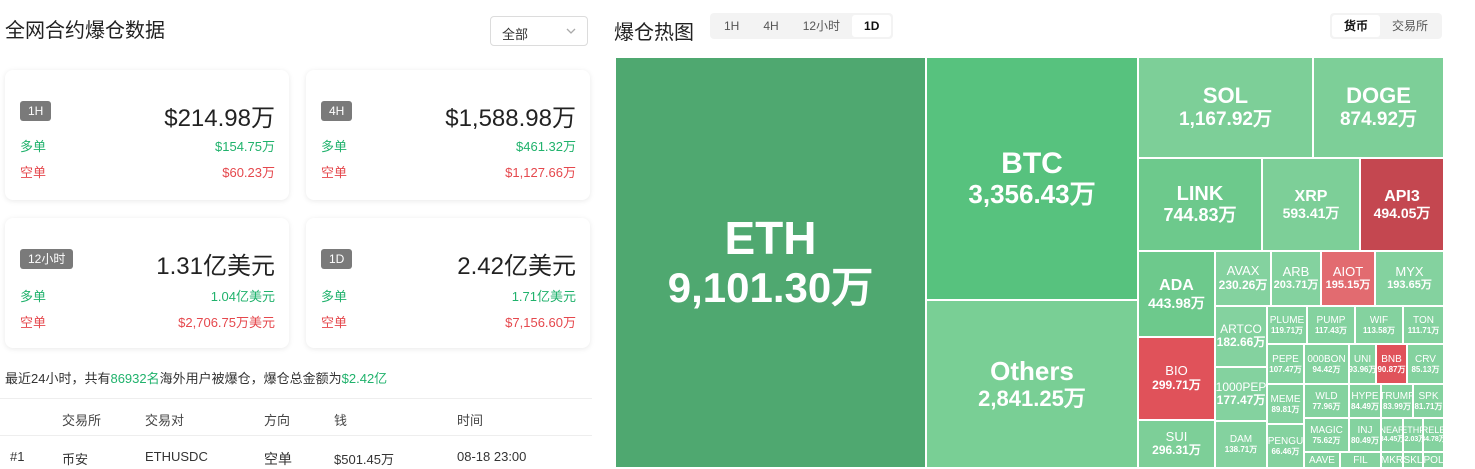 The width and height of the screenshot is (1475, 469). Describe the element at coordinates (1200, 194) in the screenshot. I see `heatmap-cell-name: LINK` at that location.